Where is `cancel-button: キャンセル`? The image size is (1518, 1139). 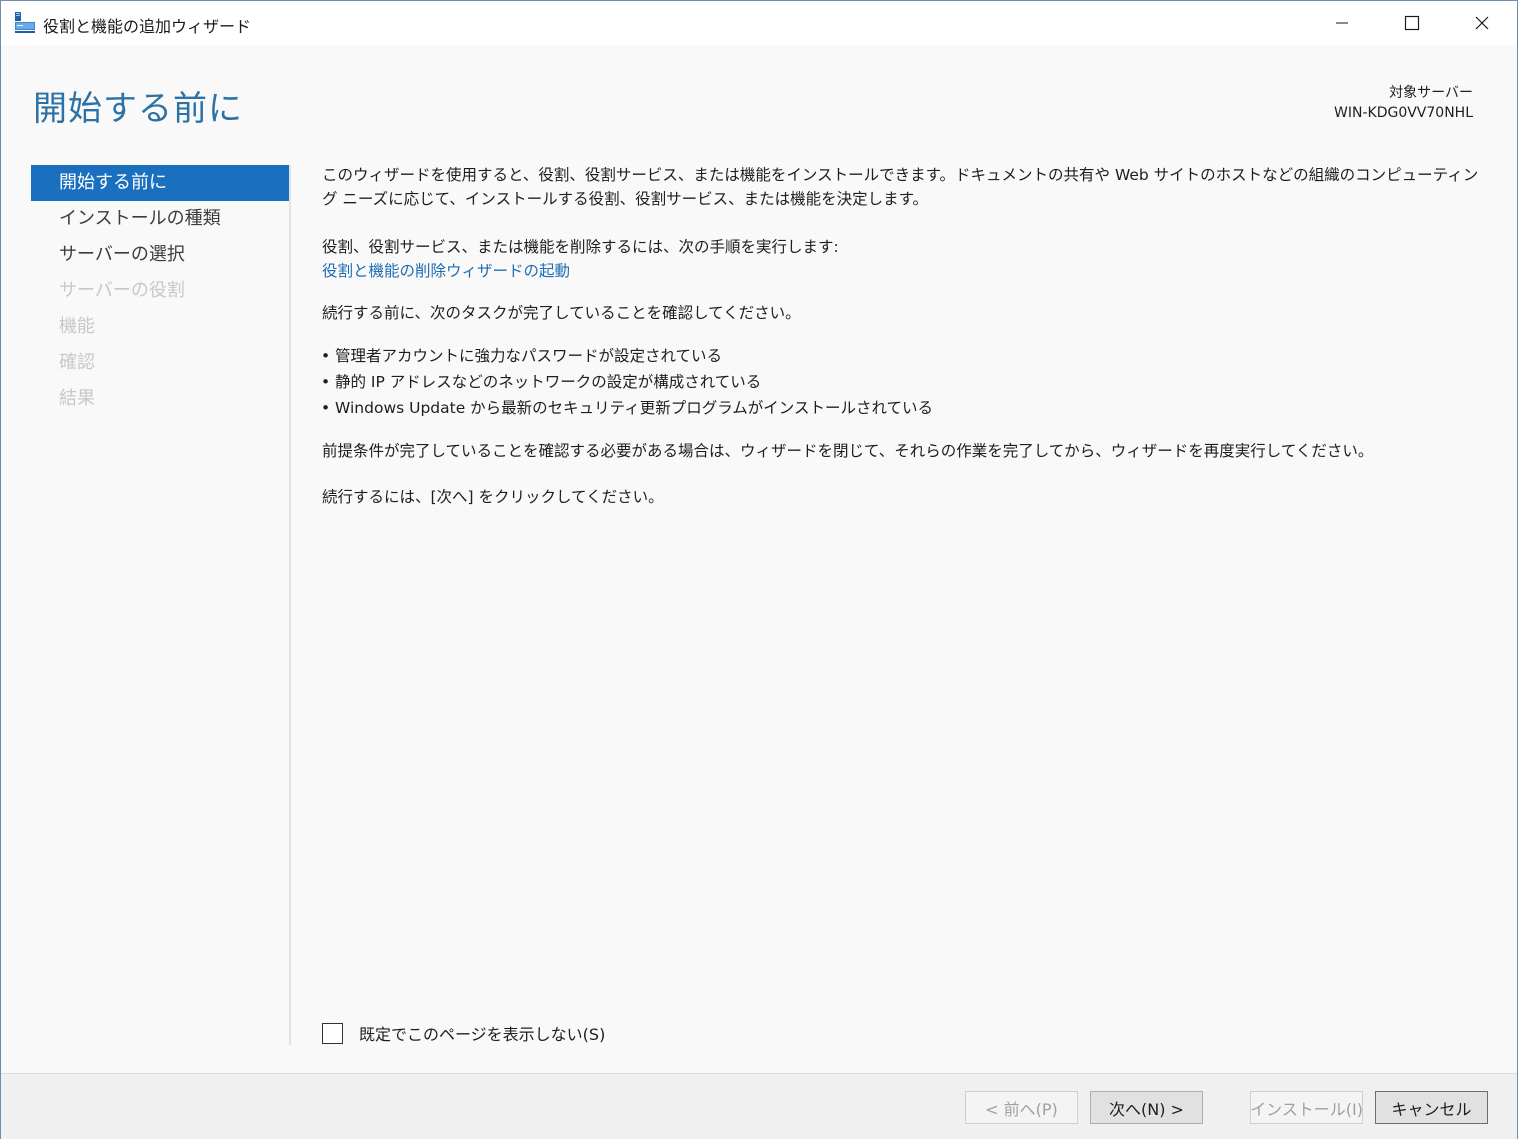 cancel-button: キャンセル is located at coordinates (1431, 1107).